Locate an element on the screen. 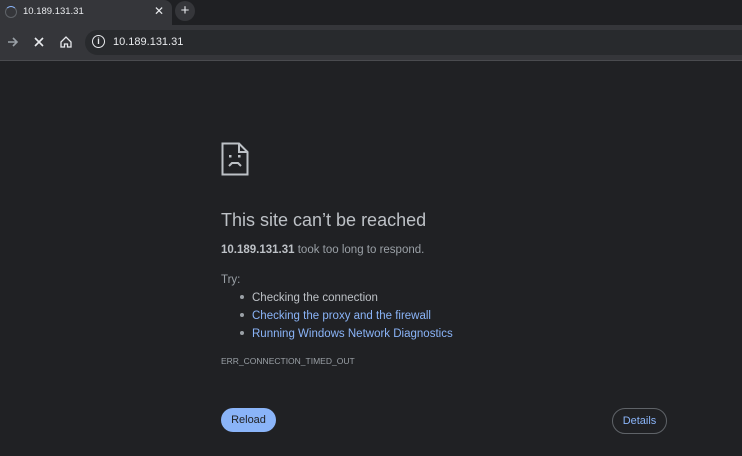 This screenshot has width=742, height=456. tab-active: 10.189.131.31 ✕ is located at coordinates (86, 12).